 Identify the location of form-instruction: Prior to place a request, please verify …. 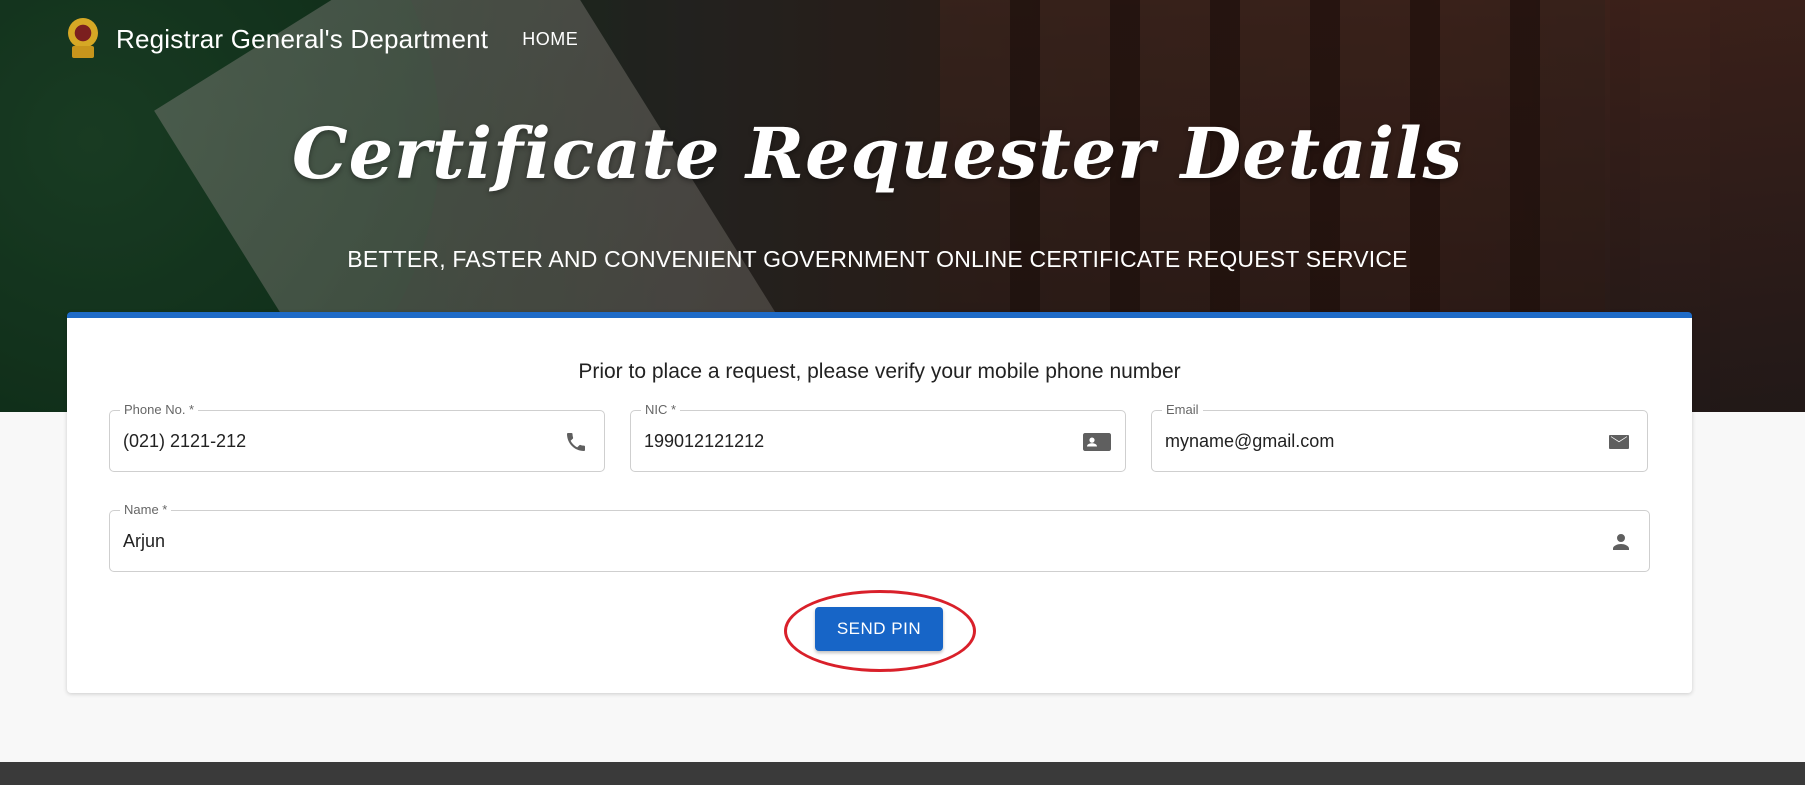
(879, 371).